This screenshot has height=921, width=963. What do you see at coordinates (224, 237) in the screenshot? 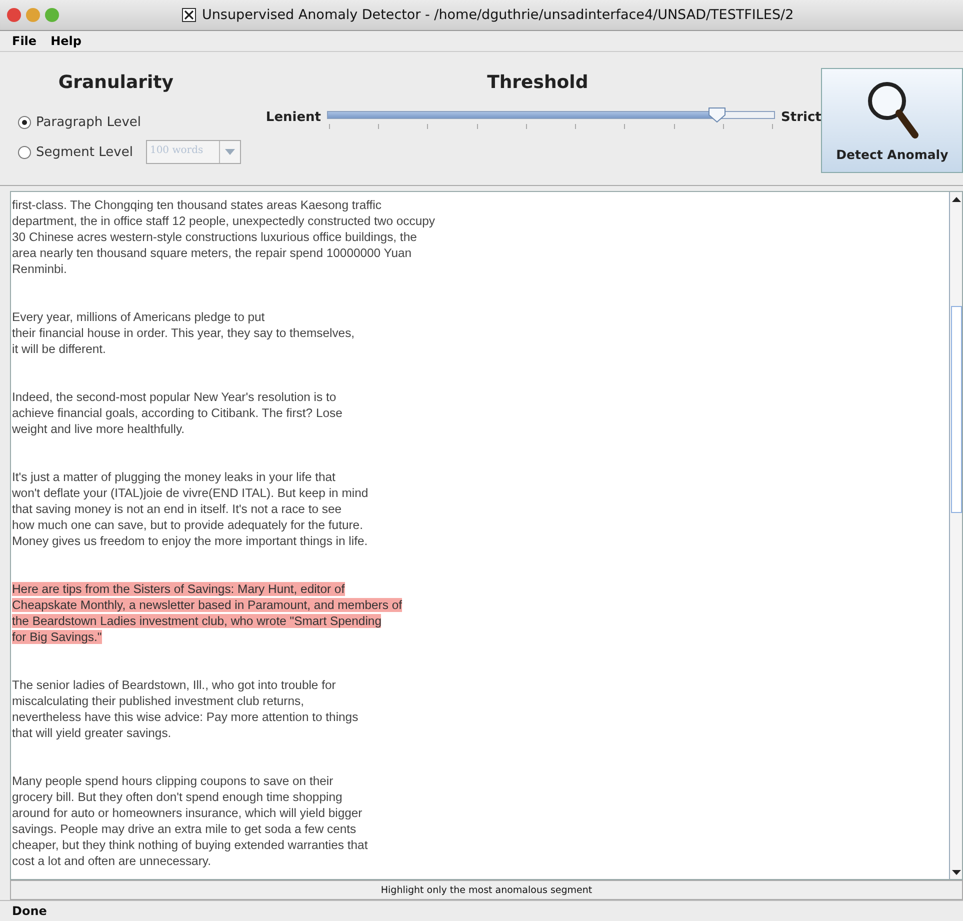
I see `paragraph: first-class. The Chongqing ten thousand states areas Kaesong traffic department, the in office staff 12 people, unexpectedly constructed two occupy 30 Chinese acres western-style constructions luxurious office buildings, the area nearly ten thousand square meters, the repair spend 10000000 Yuan Renminbi.` at bounding box center [224, 237].